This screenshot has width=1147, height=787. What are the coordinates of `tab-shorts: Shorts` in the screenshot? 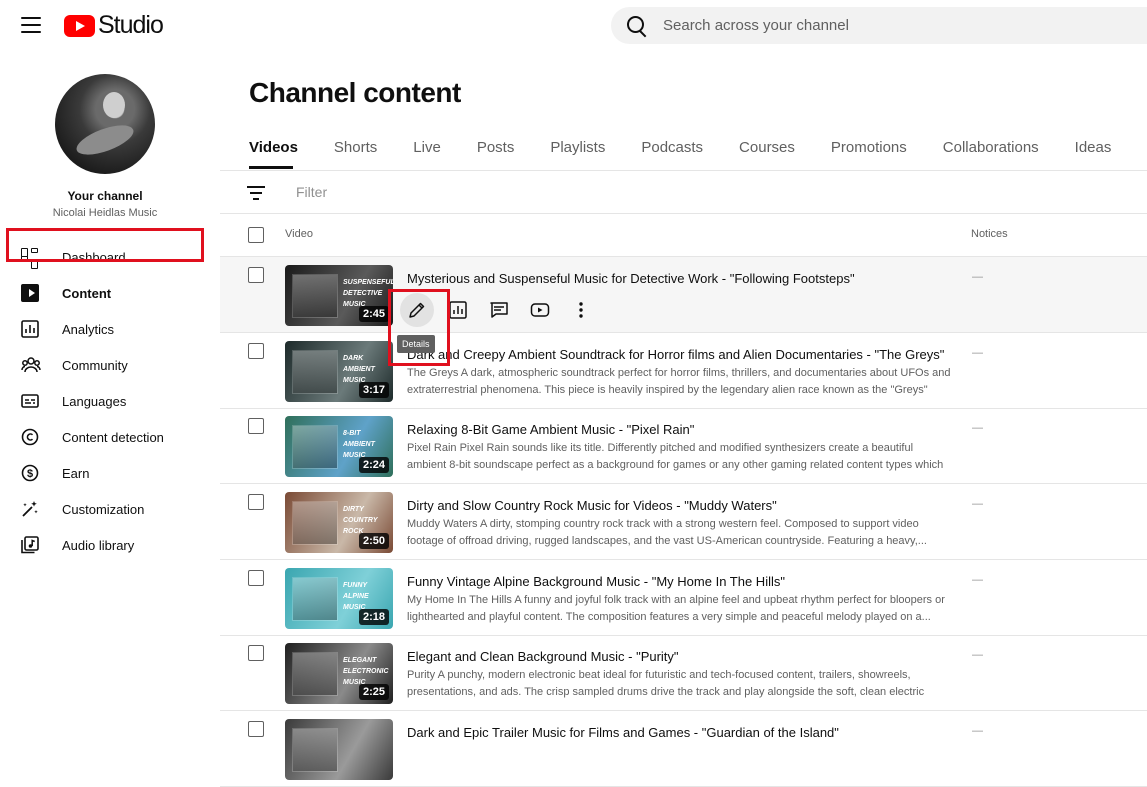 It's located at (355, 147).